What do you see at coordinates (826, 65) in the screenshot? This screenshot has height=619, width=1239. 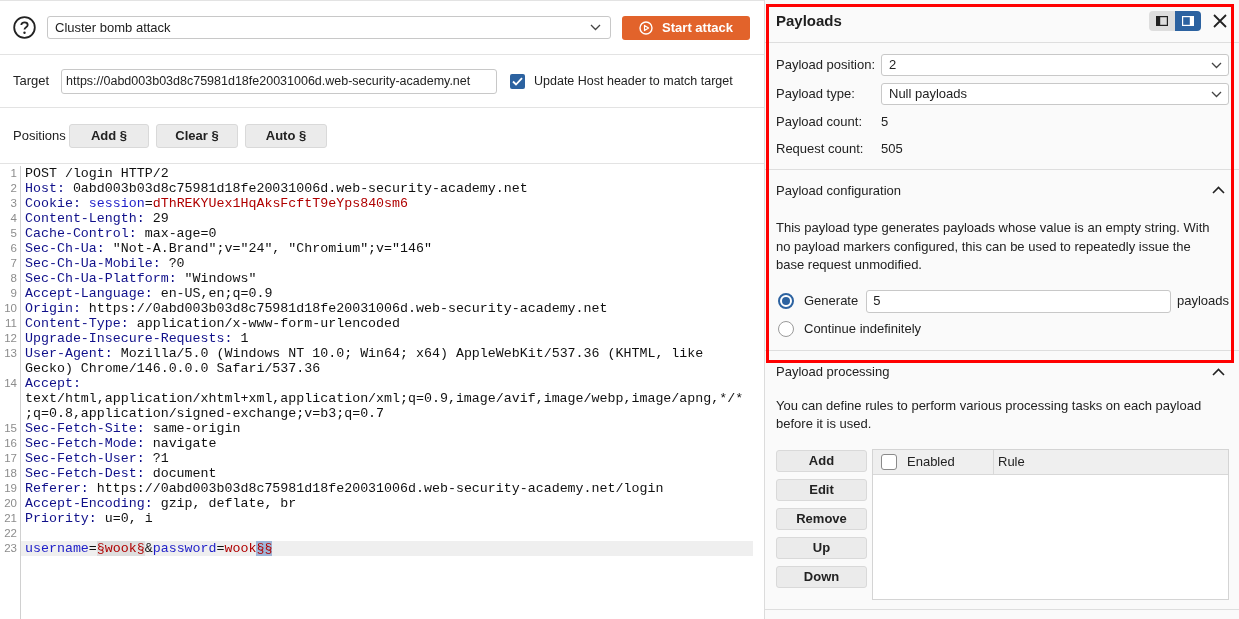 I see `field-label: Payload position:` at bounding box center [826, 65].